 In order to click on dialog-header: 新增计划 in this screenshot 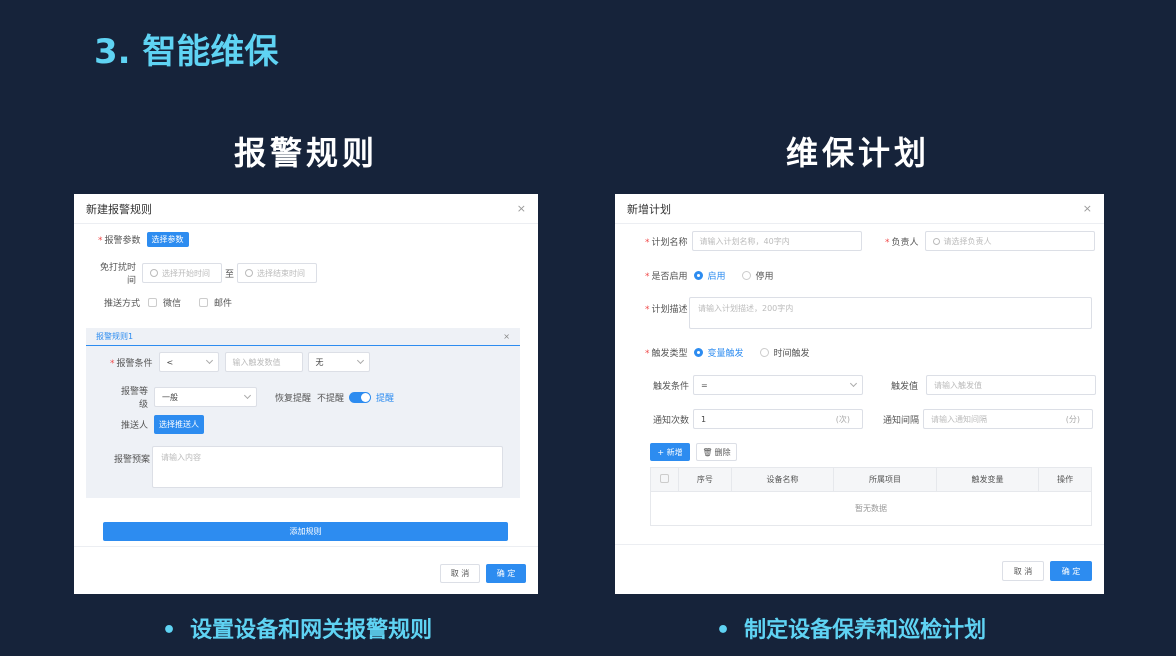, I will do `click(859, 209)`.